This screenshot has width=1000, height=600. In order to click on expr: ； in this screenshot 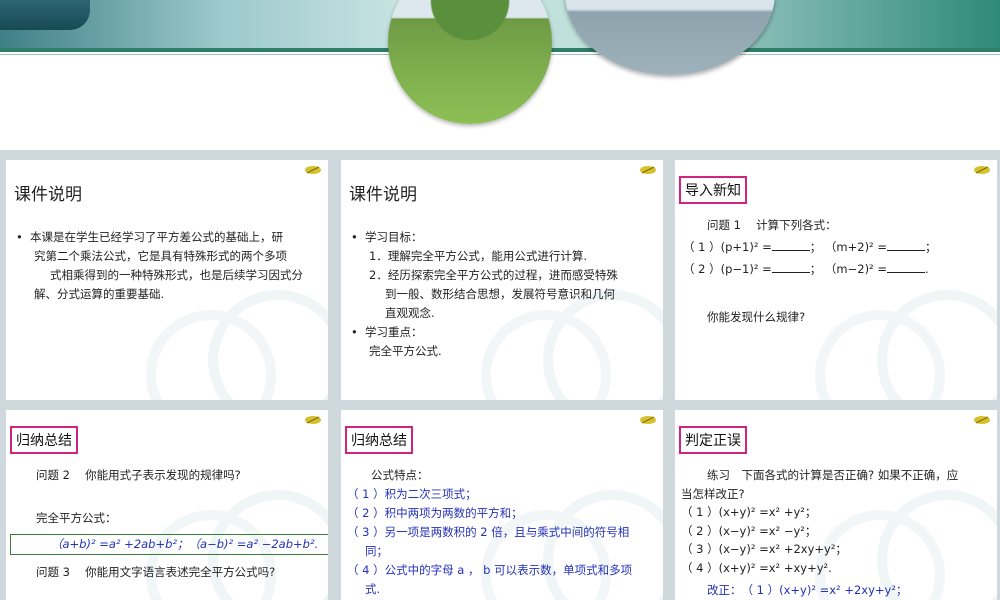, I will do `click(930, 247)`.